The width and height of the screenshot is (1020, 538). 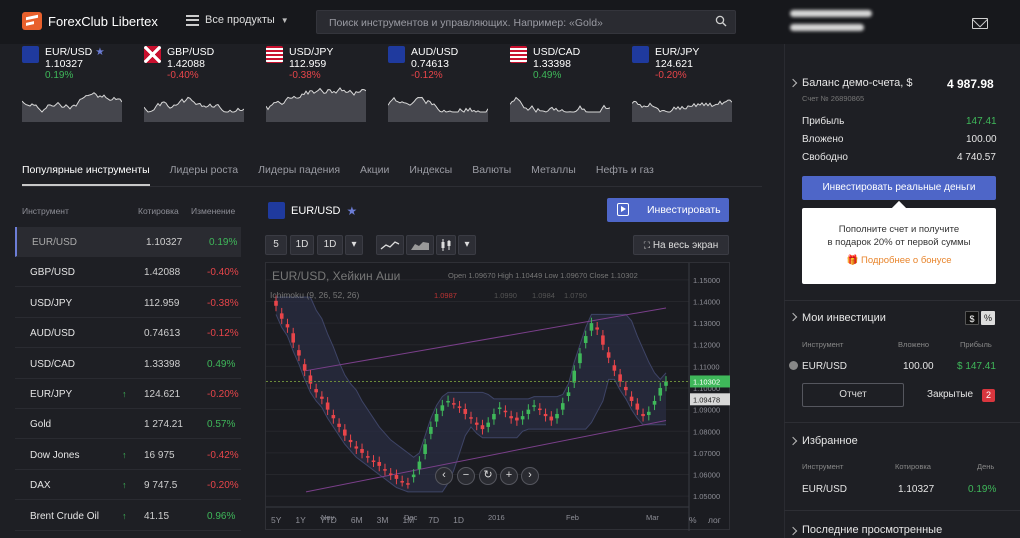 I want to click on recently-viewed-title: Последние просмотренные, so click(x=872, y=530).